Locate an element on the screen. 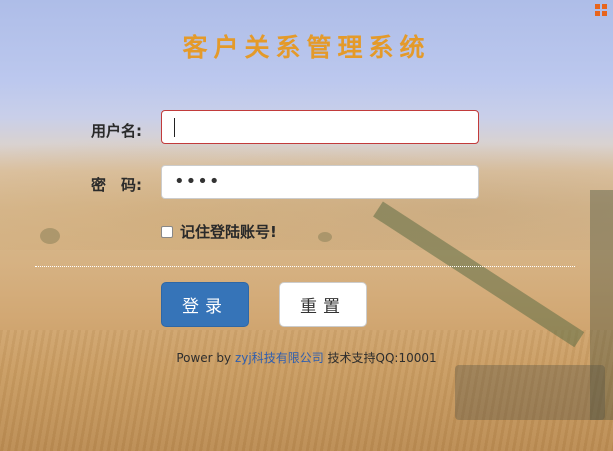  remember-account: 记住登陆账号! is located at coordinates (219, 231).